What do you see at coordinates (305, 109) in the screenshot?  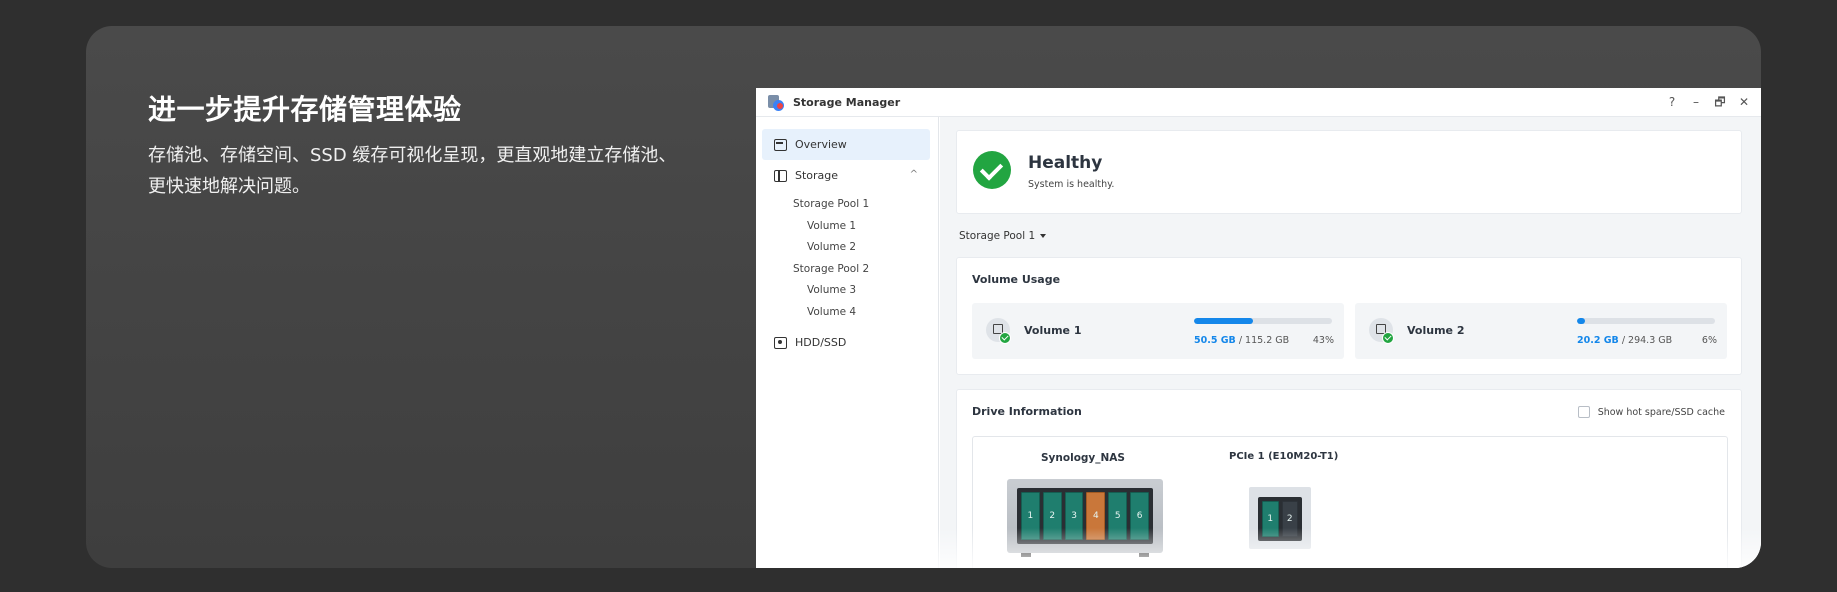 I see `promo-heading: 进一步提升存储管理体验` at bounding box center [305, 109].